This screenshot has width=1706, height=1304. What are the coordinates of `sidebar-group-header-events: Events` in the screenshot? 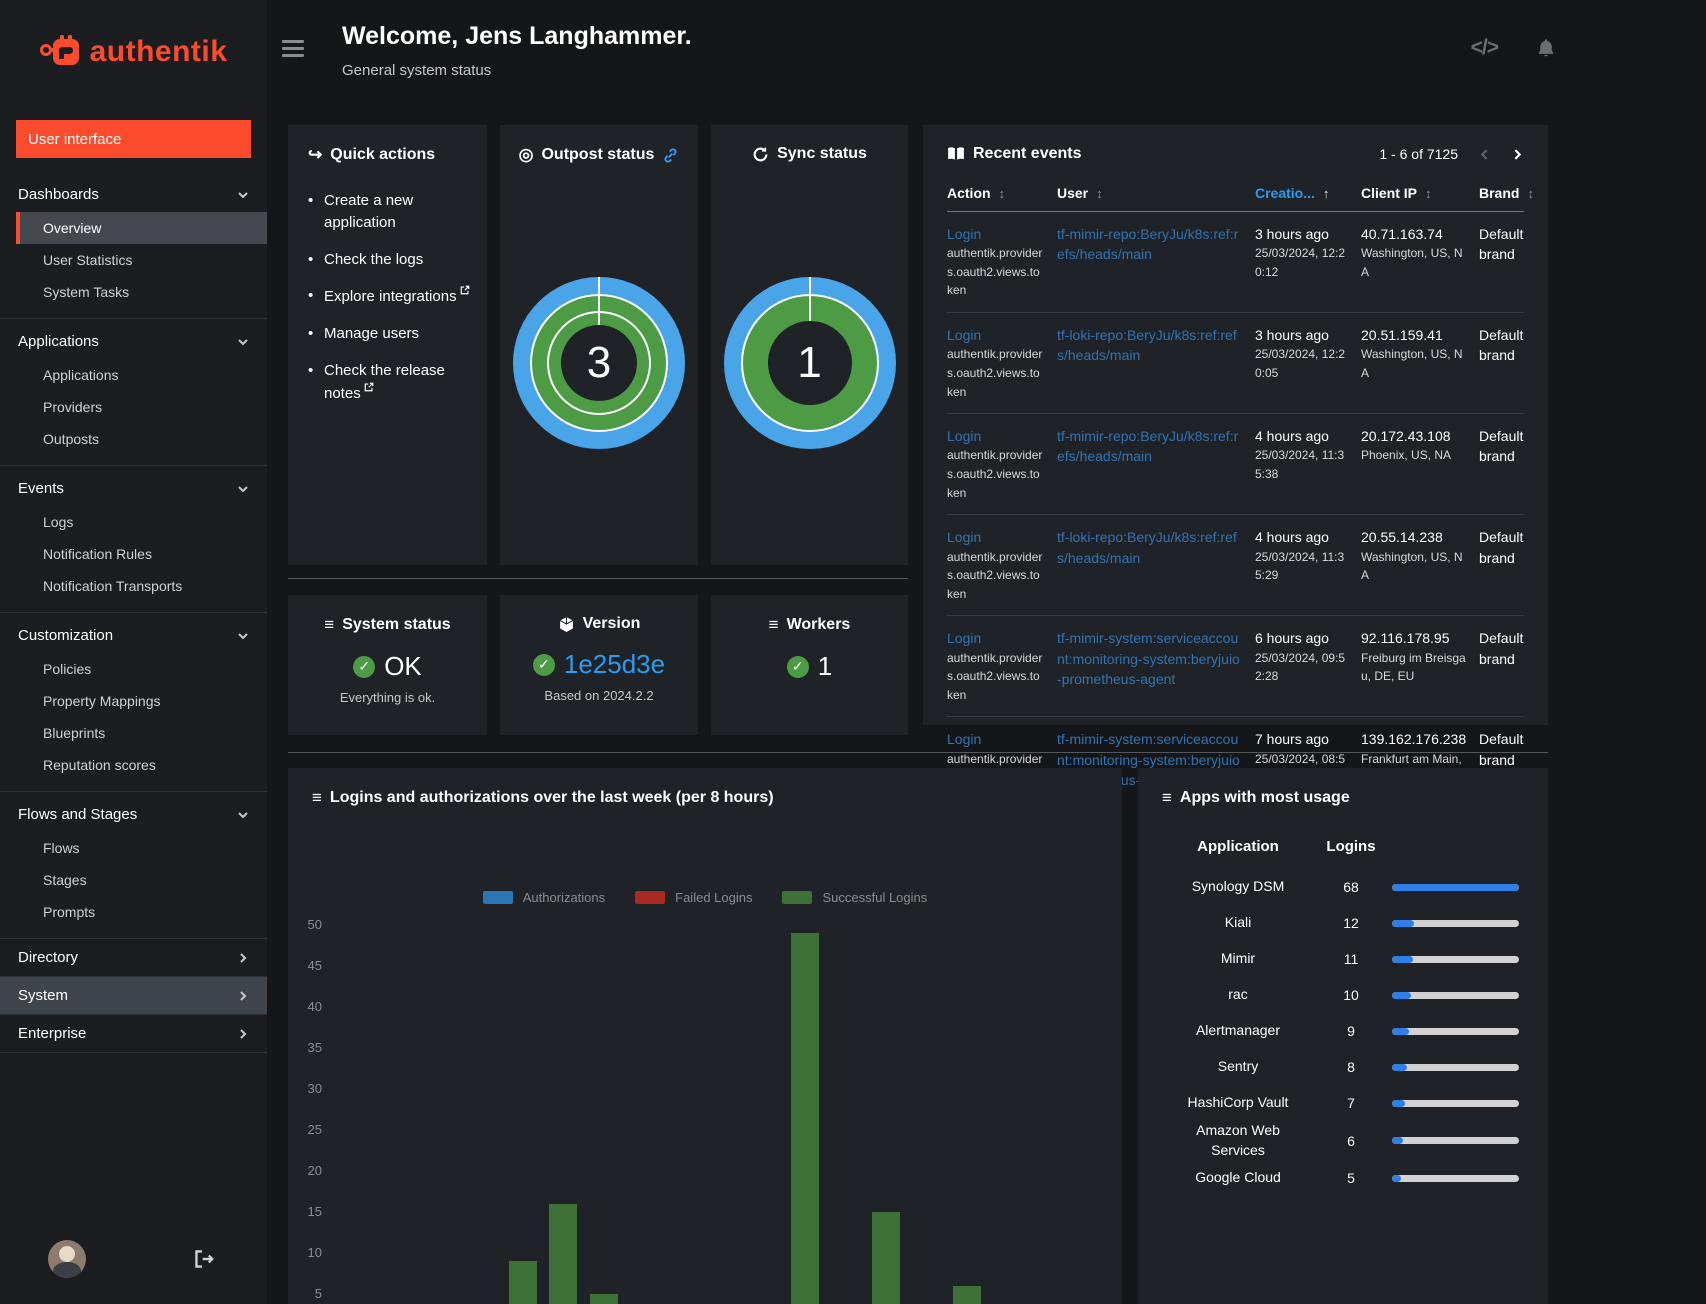 It's located at (133, 488).